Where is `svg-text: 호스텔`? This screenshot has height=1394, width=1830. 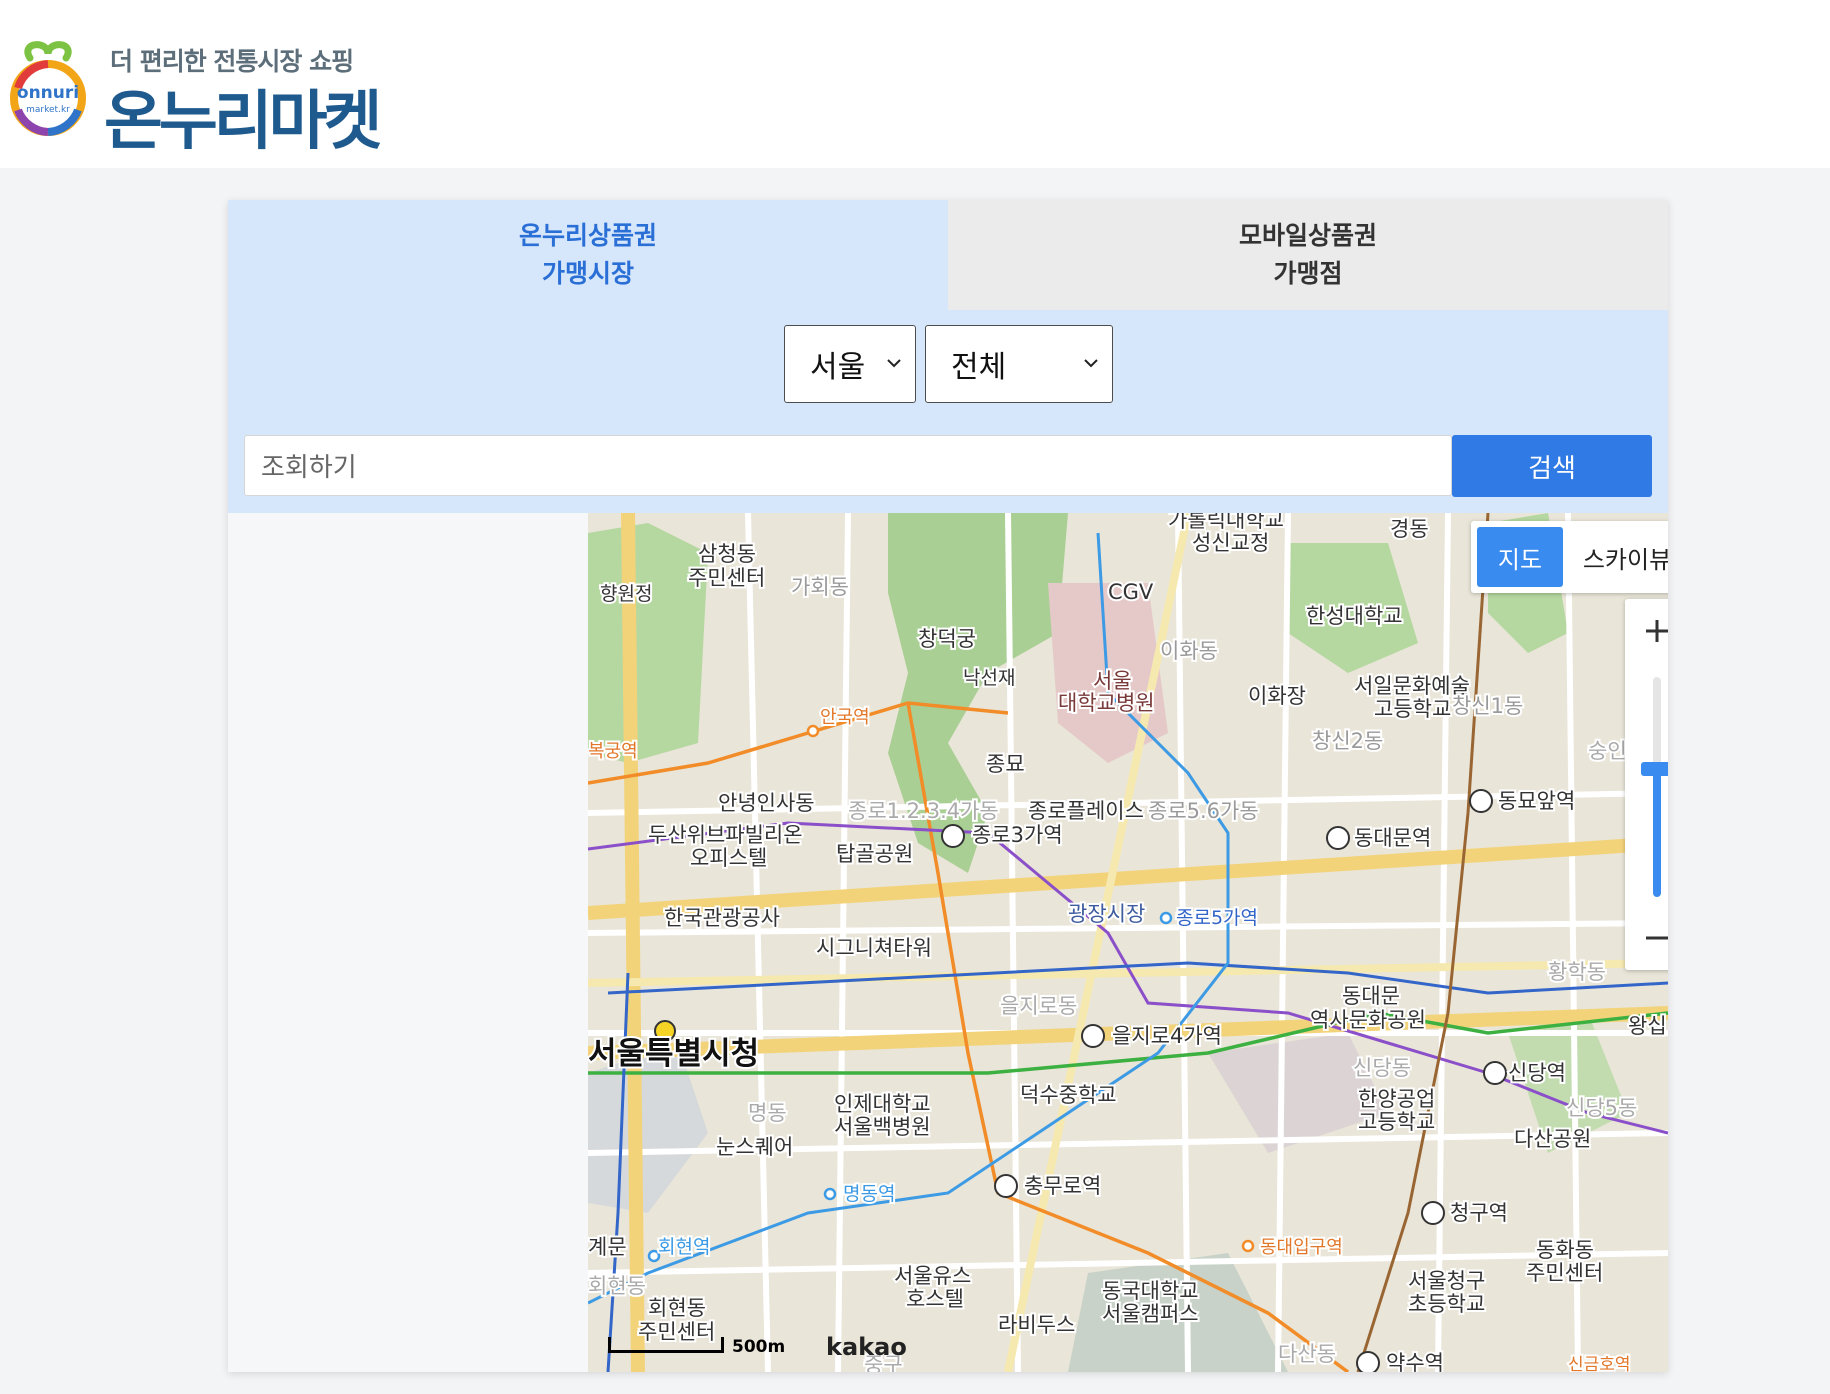 svg-text: 호스텔 is located at coordinates (935, 1299).